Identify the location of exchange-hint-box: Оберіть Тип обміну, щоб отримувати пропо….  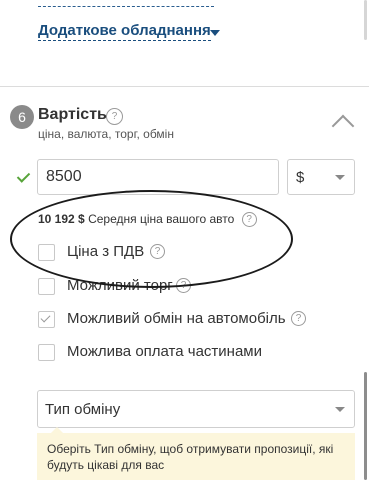
(196, 453).